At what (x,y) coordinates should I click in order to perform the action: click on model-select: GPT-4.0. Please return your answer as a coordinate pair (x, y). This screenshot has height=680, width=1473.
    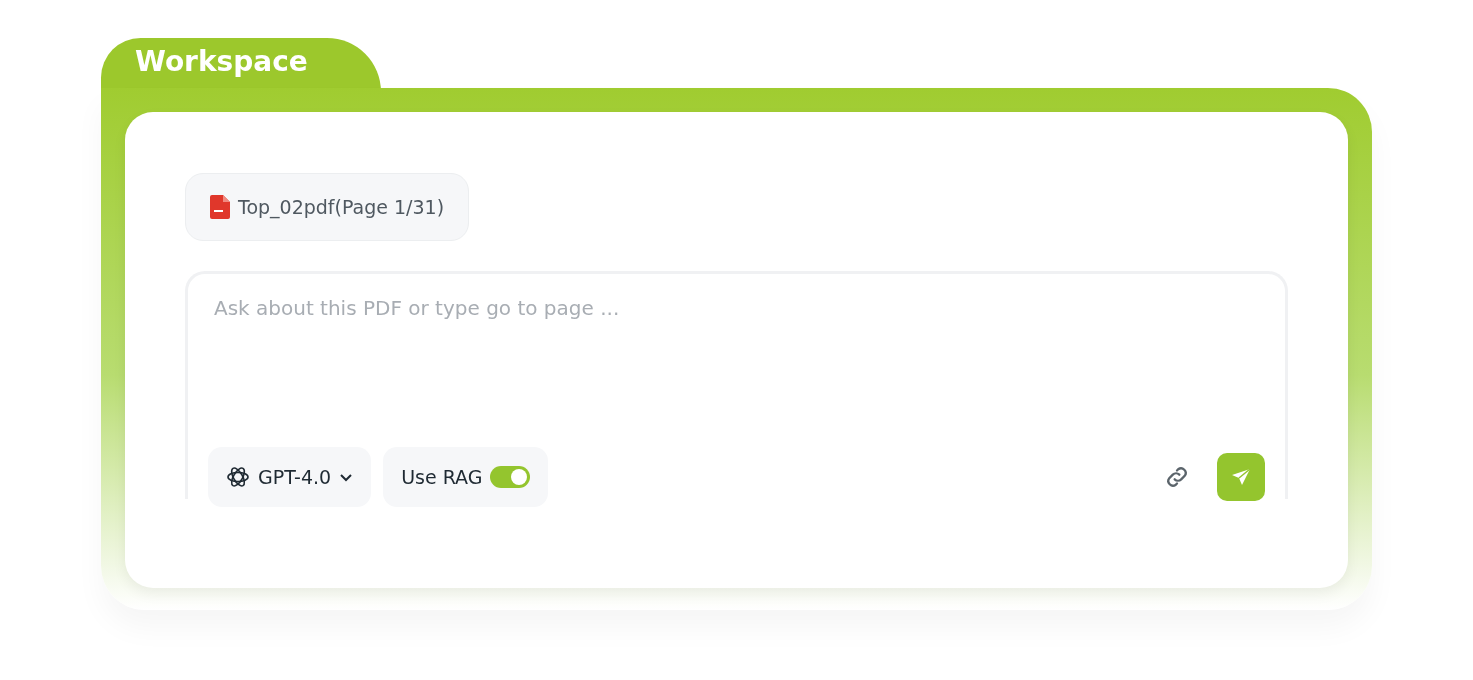
    Looking at the image, I should click on (290, 477).